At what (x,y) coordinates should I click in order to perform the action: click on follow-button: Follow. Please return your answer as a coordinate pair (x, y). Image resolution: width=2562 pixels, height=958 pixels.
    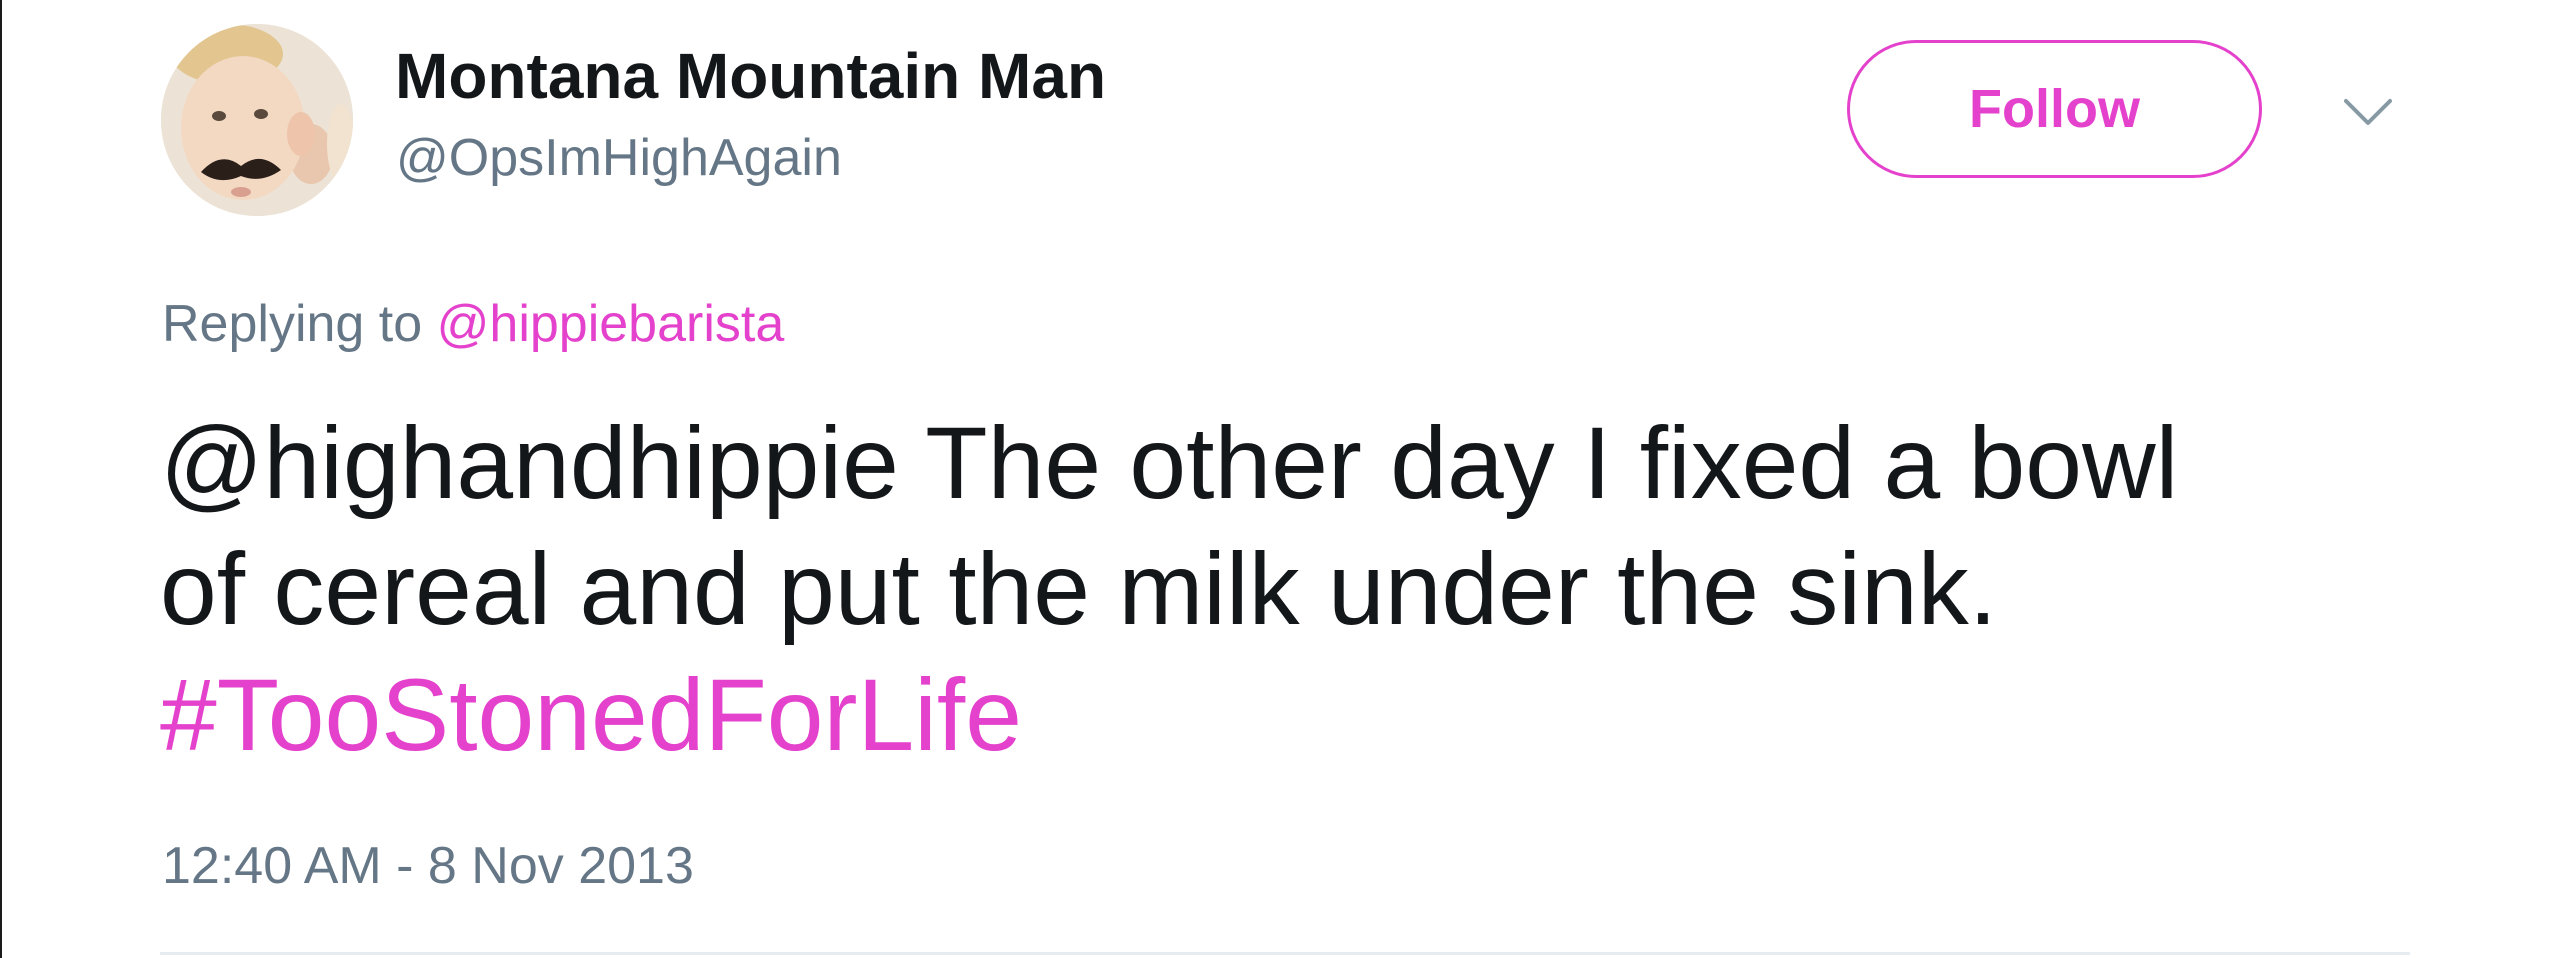
    Looking at the image, I should click on (2054, 109).